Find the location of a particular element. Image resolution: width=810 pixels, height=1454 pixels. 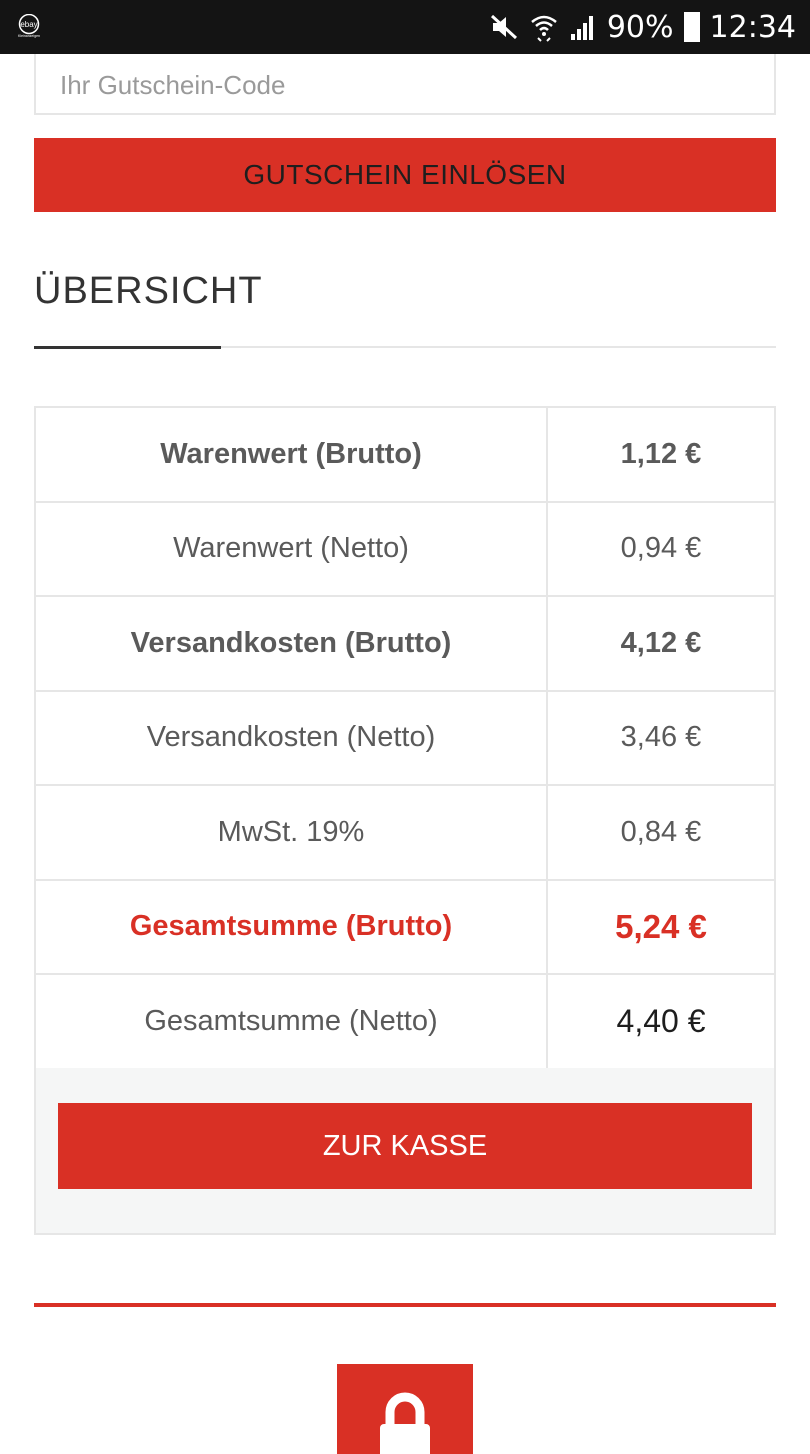

table-row: Versandkosten (Brutto) 4,12 € is located at coordinates (405, 644).